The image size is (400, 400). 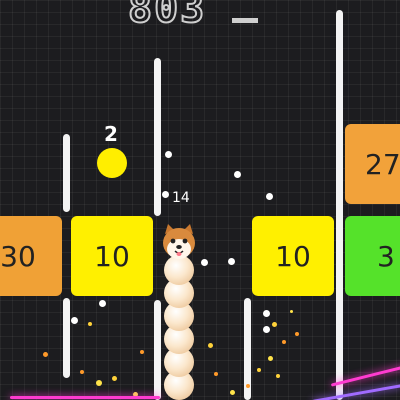 What do you see at coordinates (386, 256) in the screenshot?
I see `block-value: 3` at bounding box center [386, 256].